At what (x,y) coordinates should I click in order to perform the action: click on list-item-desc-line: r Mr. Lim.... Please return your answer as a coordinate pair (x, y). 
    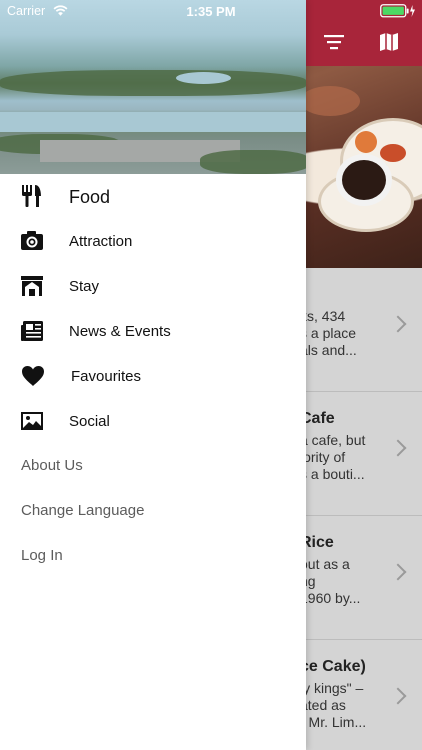
    Looking at the image, I should click on (333, 722).